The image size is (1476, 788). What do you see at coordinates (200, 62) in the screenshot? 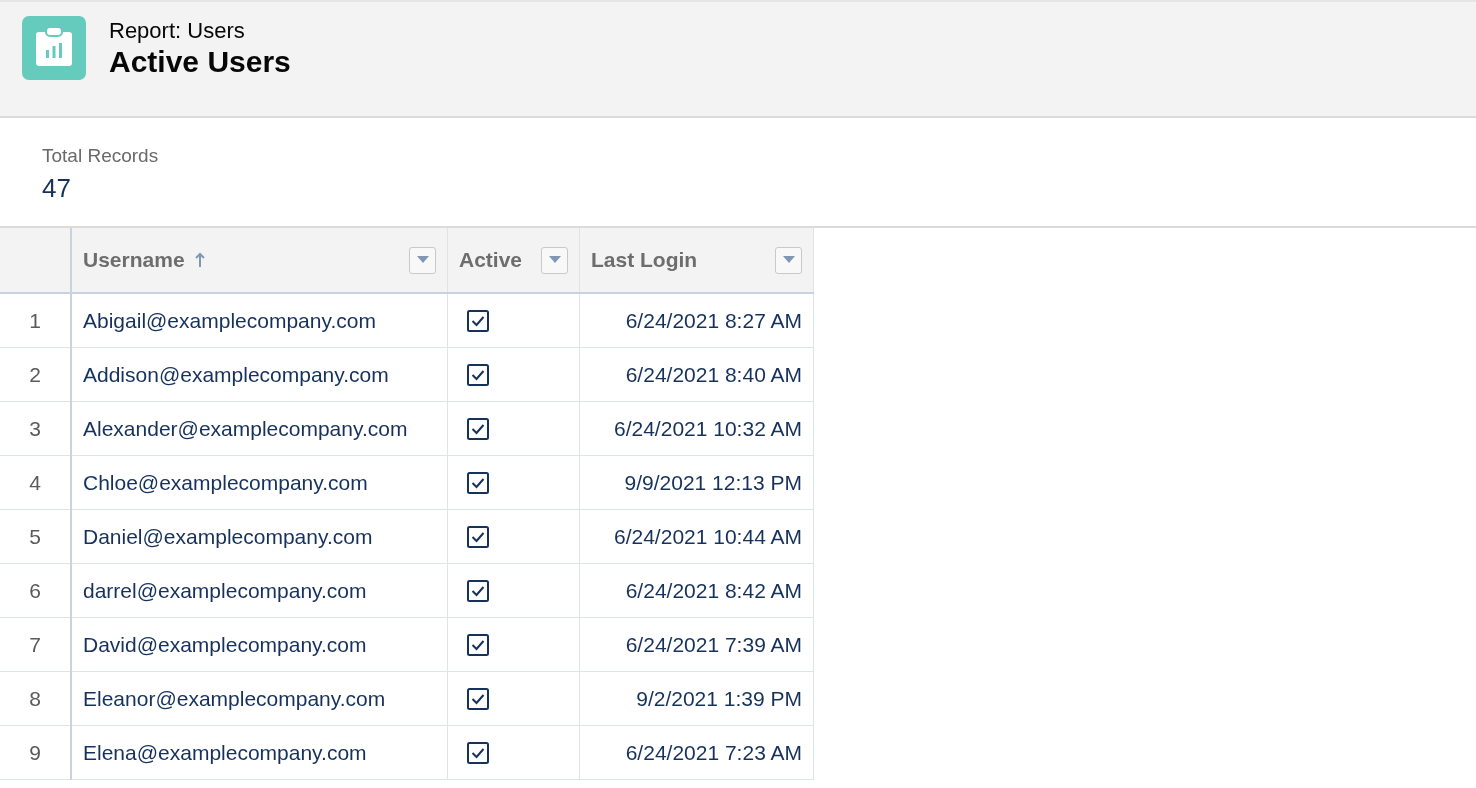
I see `report-title: Active Users` at bounding box center [200, 62].